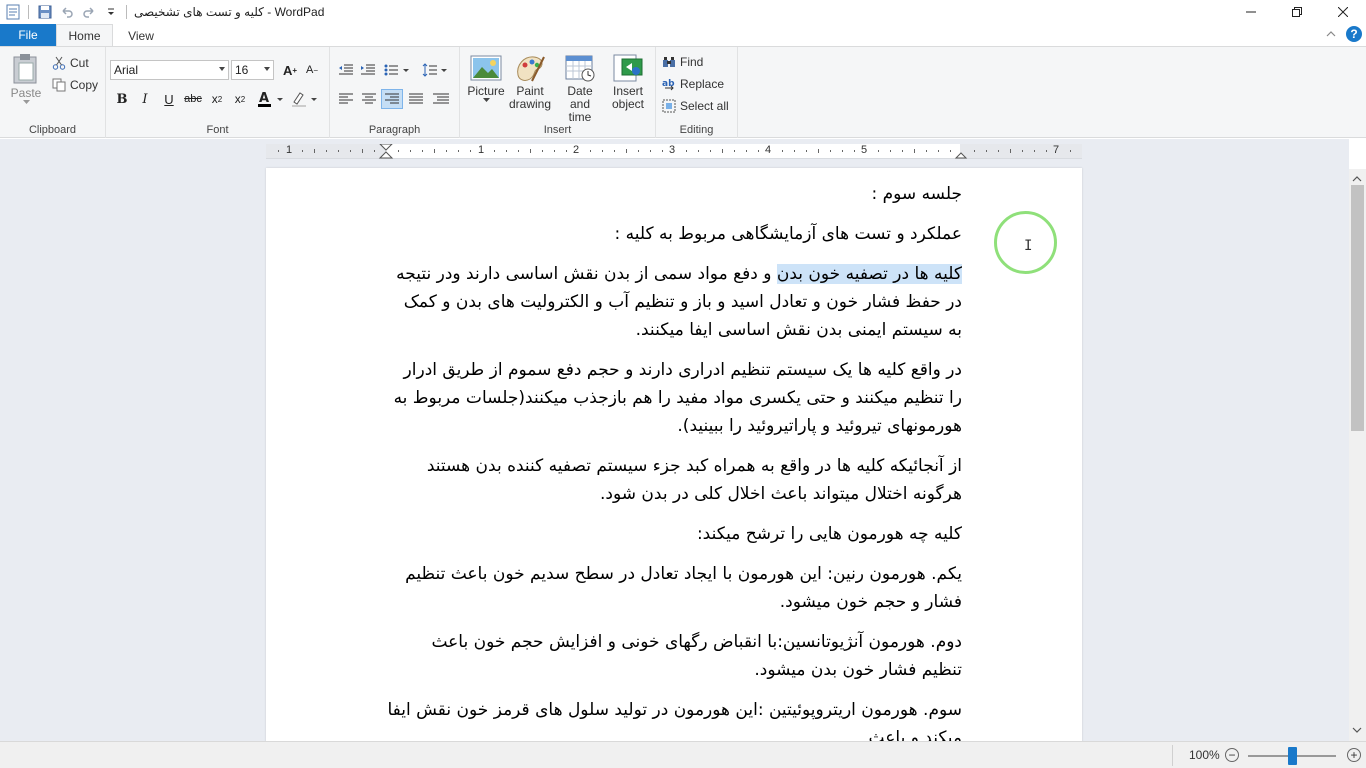 The image size is (1366, 768). Describe the element at coordinates (45, 12) in the screenshot. I see `save-icon` at that location.